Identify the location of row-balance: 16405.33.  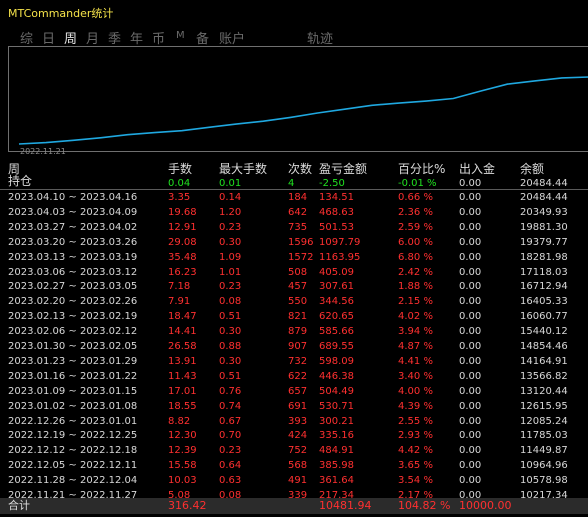
(544, 302).